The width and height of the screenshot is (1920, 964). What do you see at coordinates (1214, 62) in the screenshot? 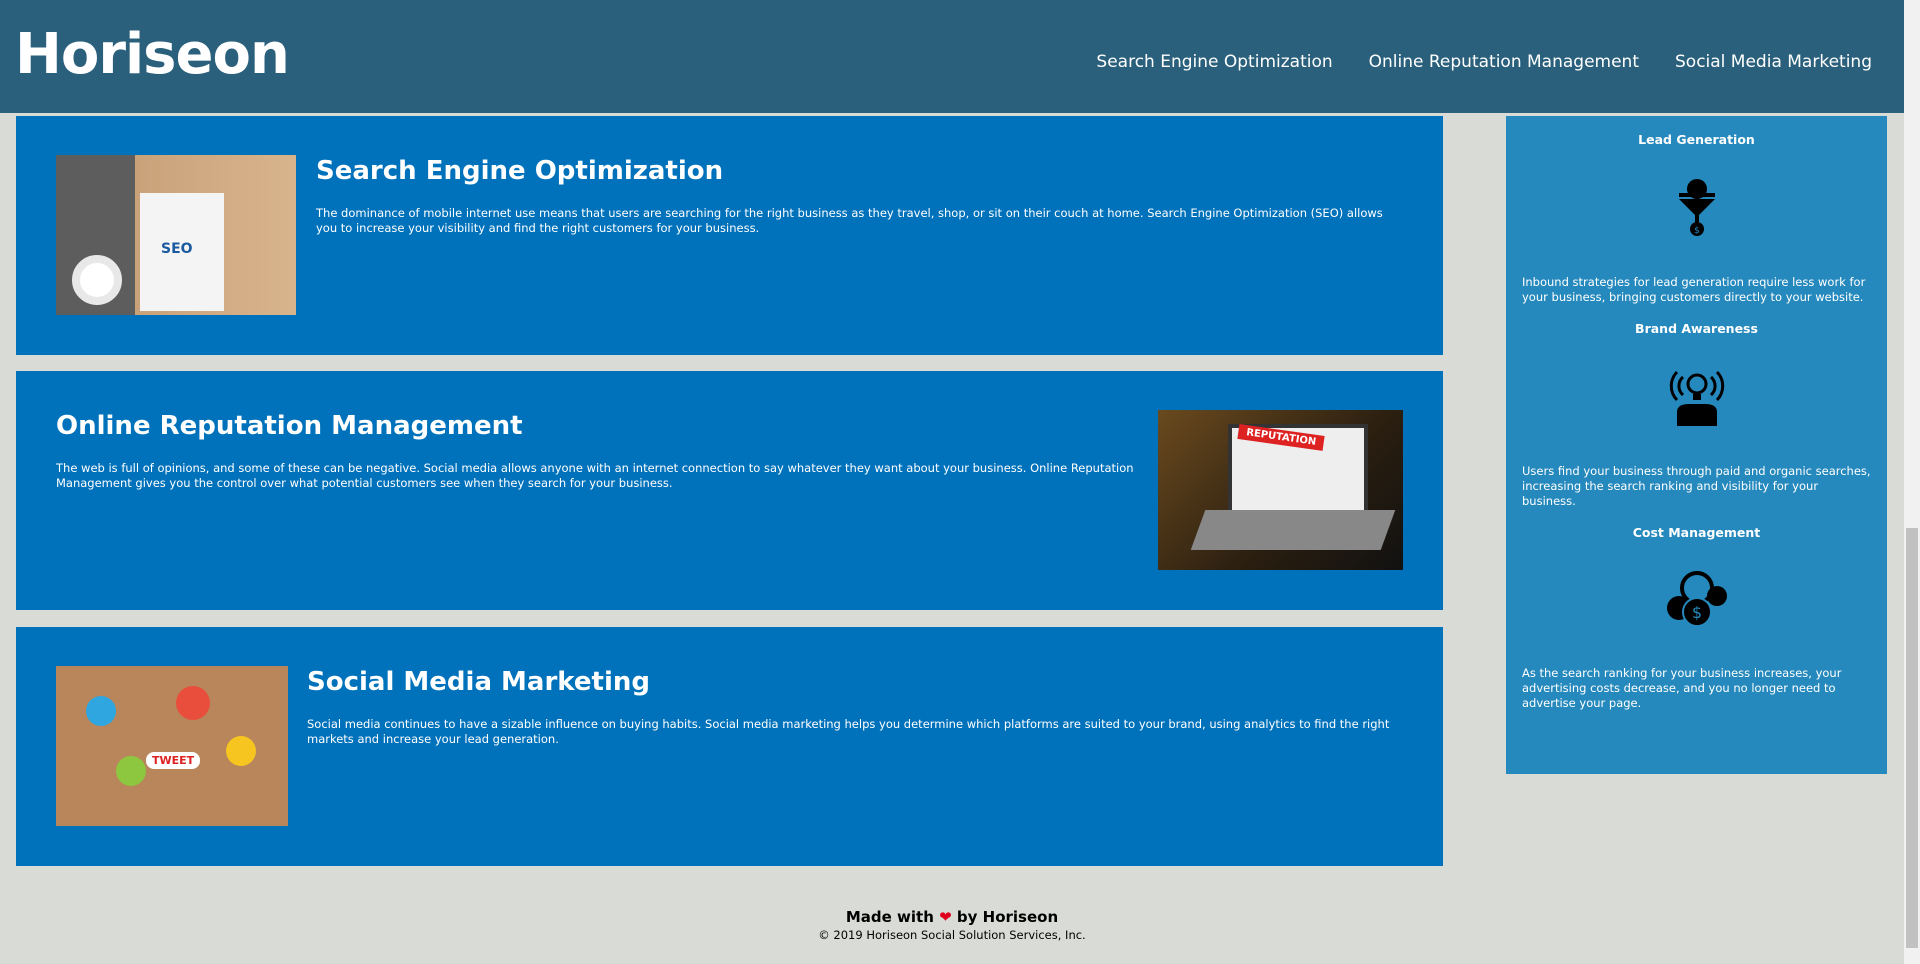
I see `nav-link-seo: Search Engine Optimization` at bounding box center [1214, 62].